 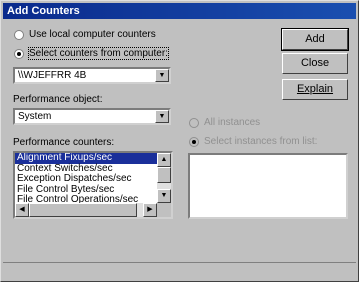 What do you see at coordinates (150, 210) in the screenshot?
I see `scroll-right-icon: ▶` at bounding box center [150, 210].